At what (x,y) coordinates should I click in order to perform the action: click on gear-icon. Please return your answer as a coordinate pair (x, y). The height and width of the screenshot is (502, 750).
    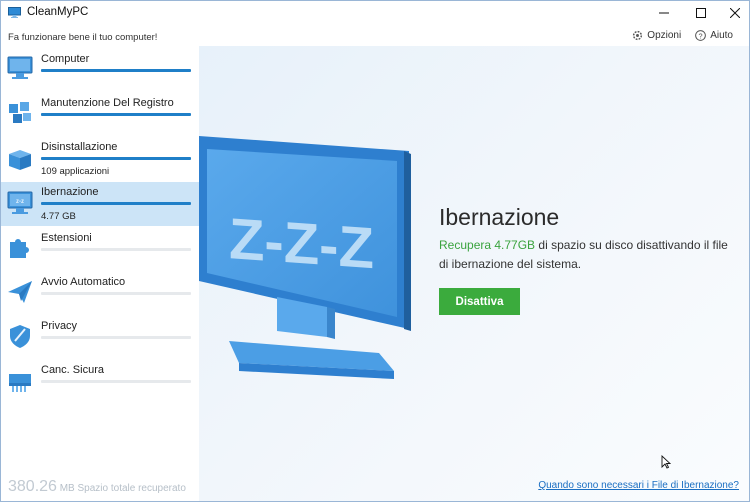
    Looking at the image, I should click on (638, 35).